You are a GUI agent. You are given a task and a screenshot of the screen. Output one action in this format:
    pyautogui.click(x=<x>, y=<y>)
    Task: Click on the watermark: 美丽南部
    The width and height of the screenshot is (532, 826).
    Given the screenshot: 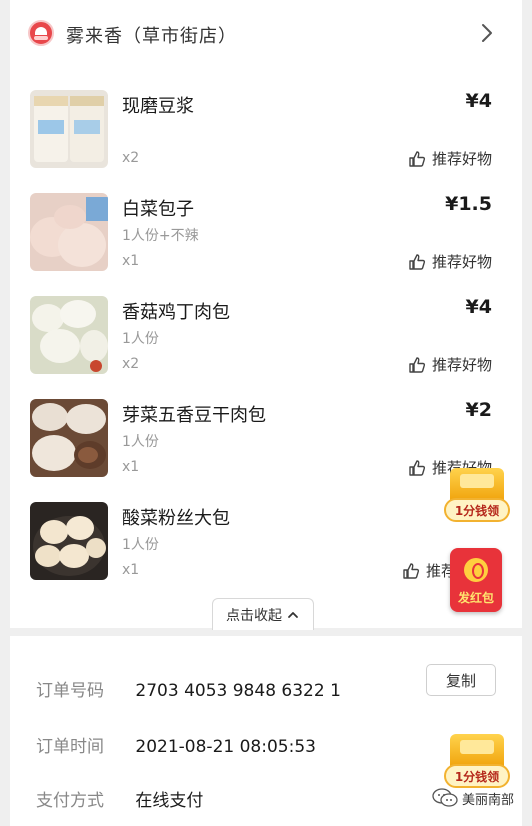 What is the action you would take?
    pyautogui.click(x=473, y=798)
    